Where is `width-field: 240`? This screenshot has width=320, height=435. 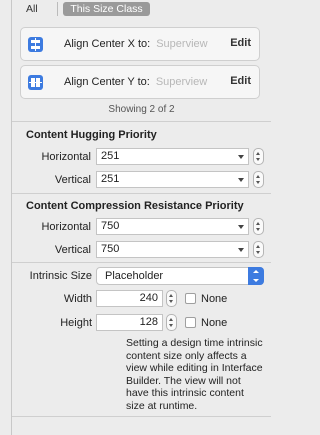
width-field: 240 is located at coordinates (129, 298).